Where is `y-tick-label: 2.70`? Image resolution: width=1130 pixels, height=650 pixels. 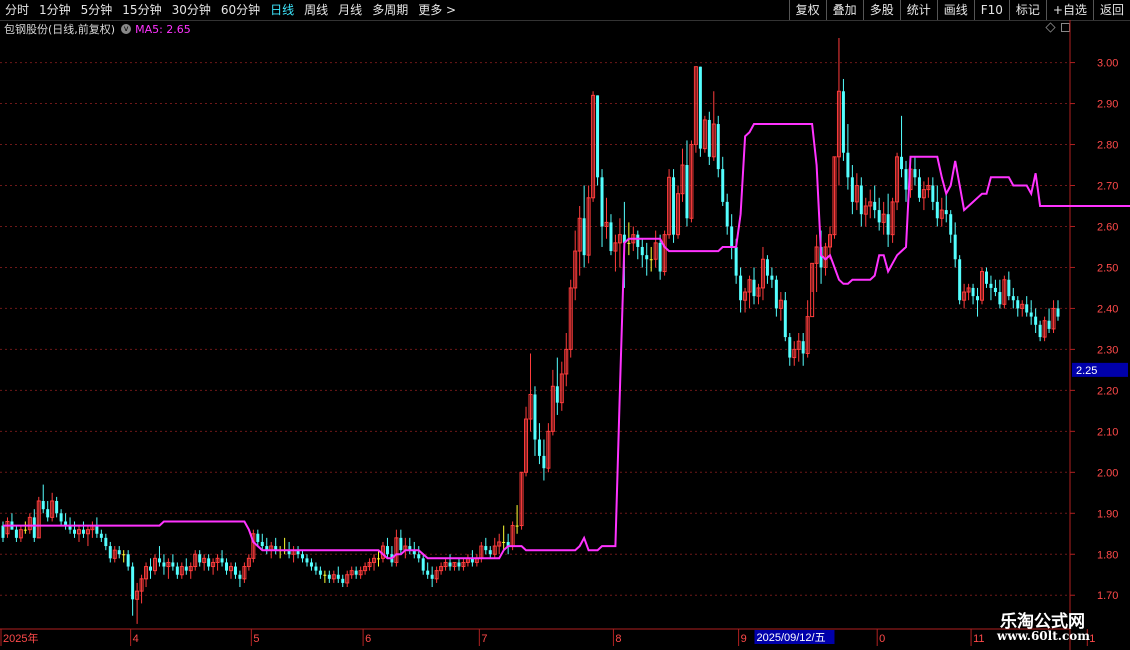 y-tick-label: 2.70 is located at coordinates (1107, 187).